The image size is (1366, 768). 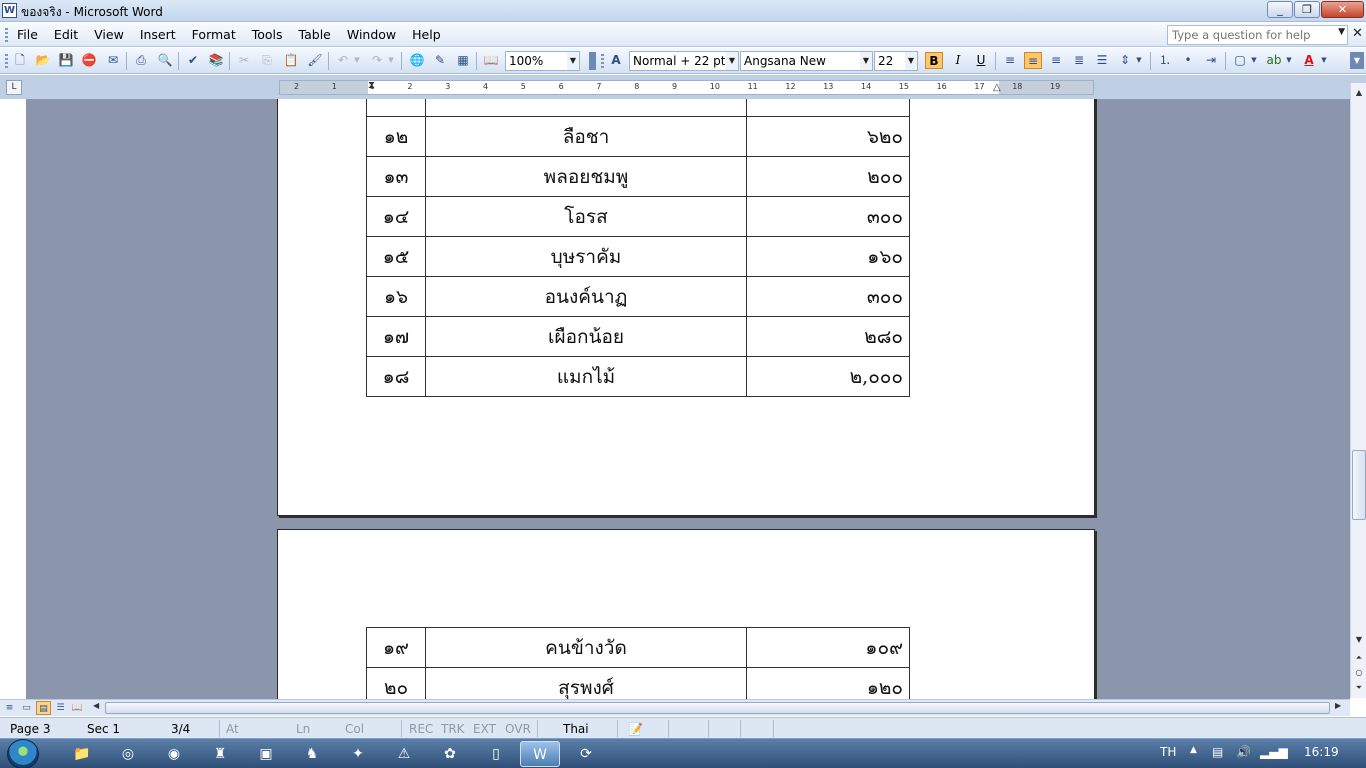 What do you see at coordinates (828, 256) in the screenshot?
I see `value-cell: ๑๖๐` at bounding box center [828, 256].